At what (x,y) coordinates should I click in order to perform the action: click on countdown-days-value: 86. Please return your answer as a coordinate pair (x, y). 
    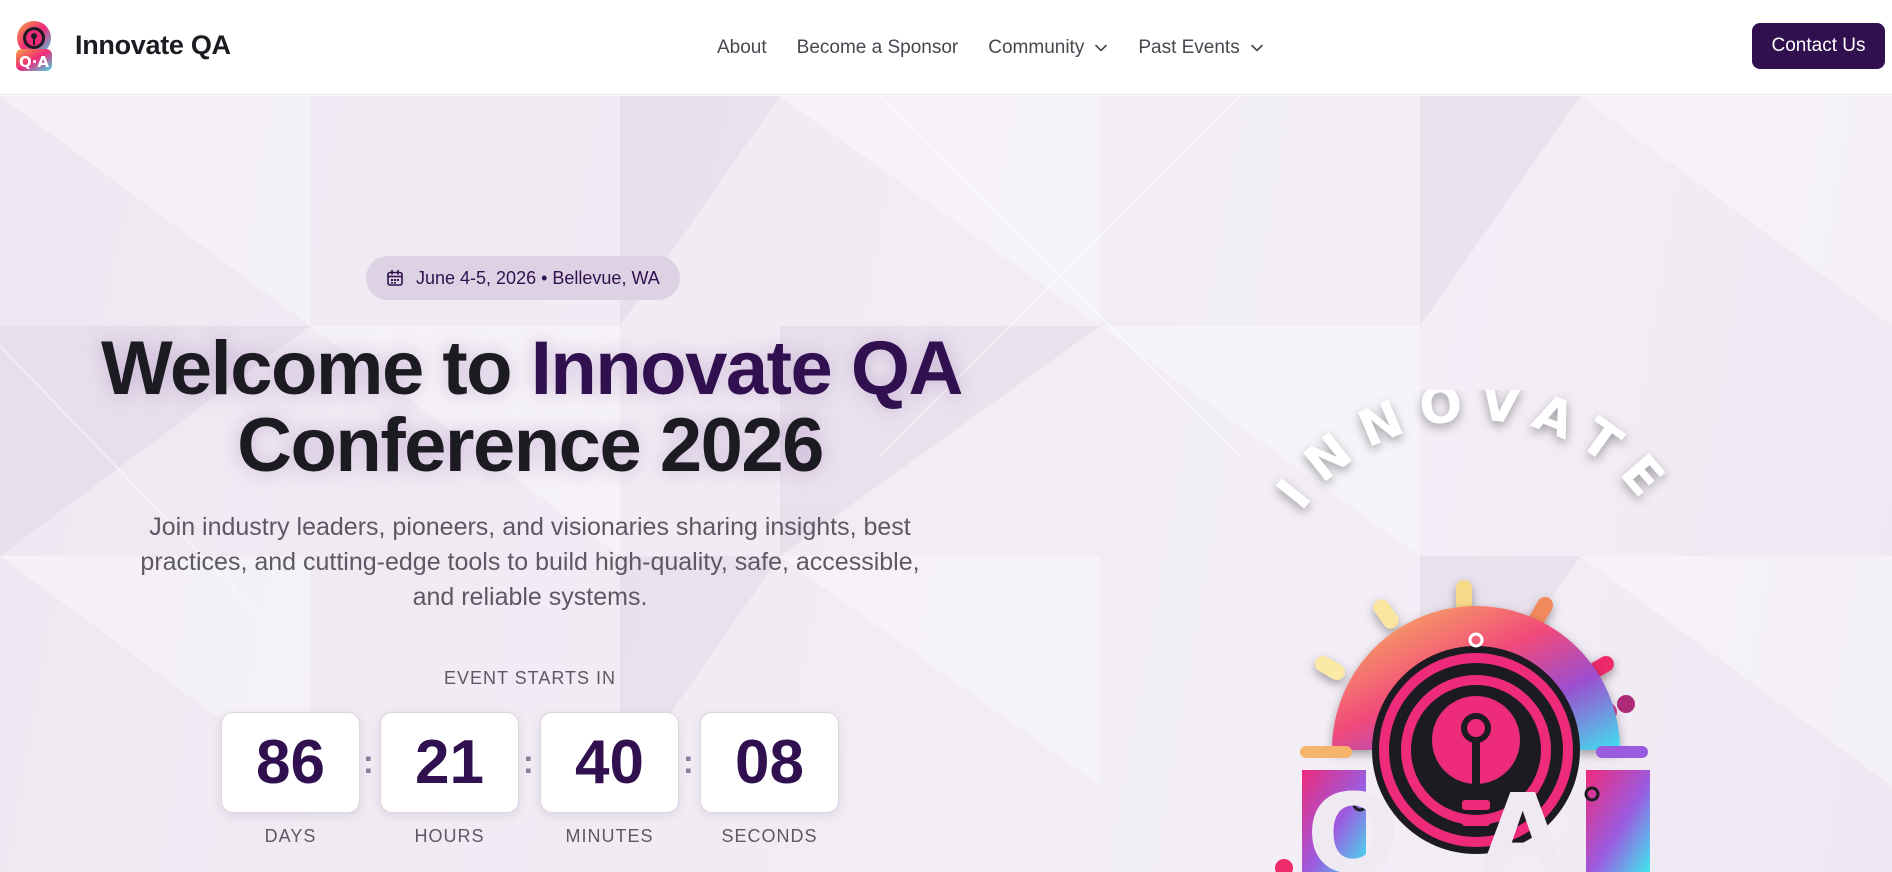
    Looking at the image, I should click on (290, 762).